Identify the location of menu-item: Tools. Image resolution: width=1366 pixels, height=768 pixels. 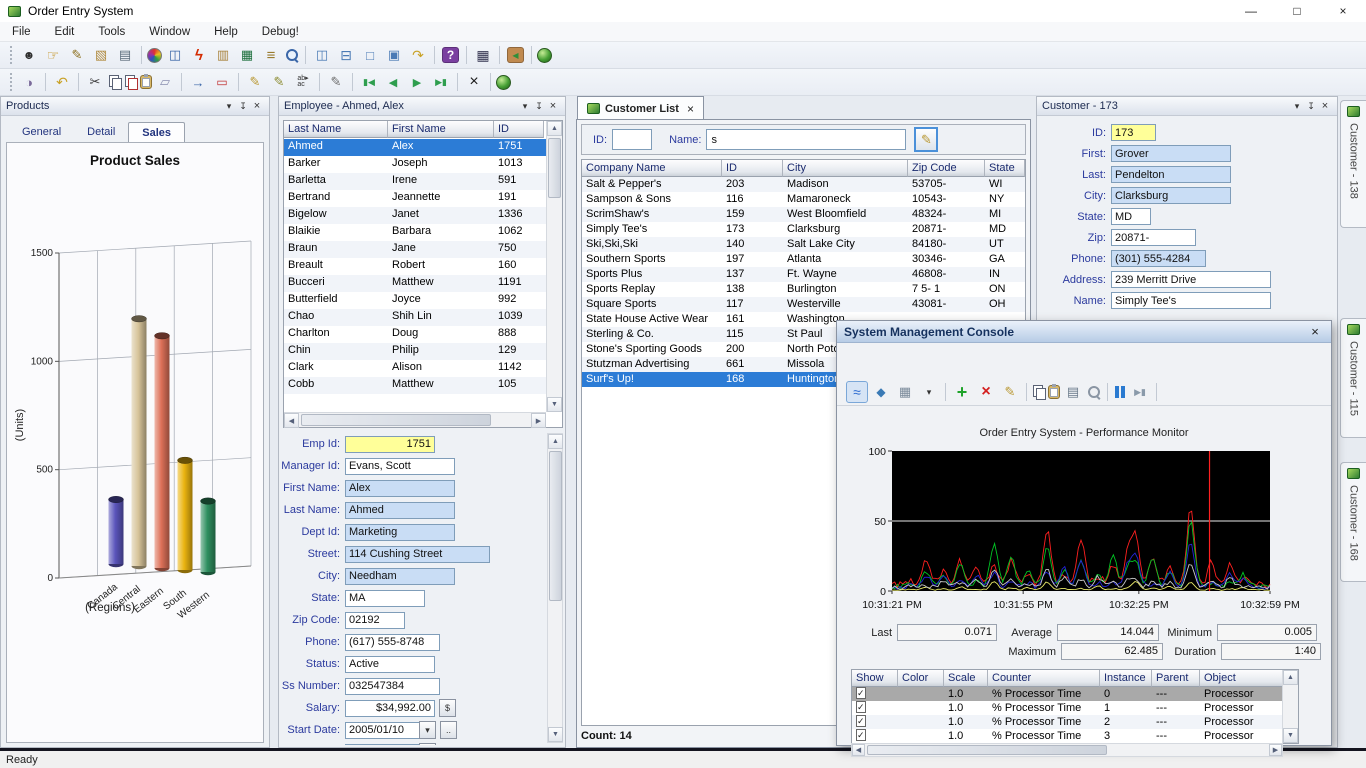
(111, 32).